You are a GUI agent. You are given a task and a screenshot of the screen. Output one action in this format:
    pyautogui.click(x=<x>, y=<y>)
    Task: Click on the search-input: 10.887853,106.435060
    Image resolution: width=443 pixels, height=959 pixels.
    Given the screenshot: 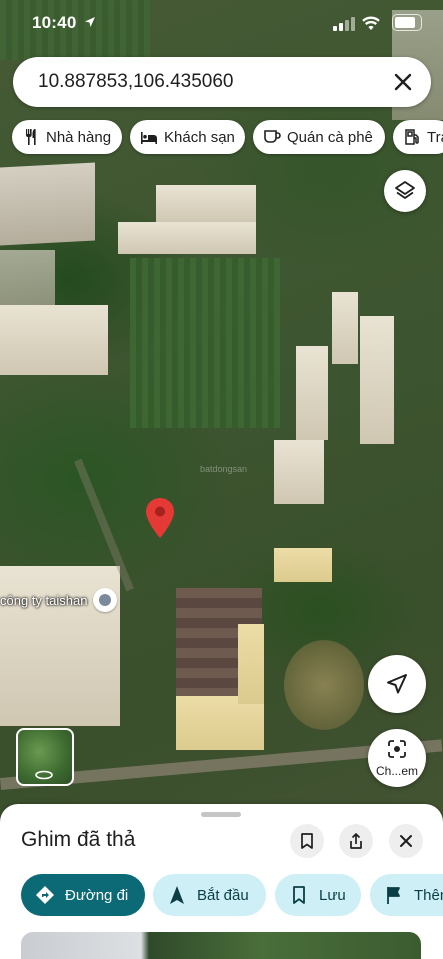 What is the action you would take?
    pyautogui.click(x=135, y=82)
    